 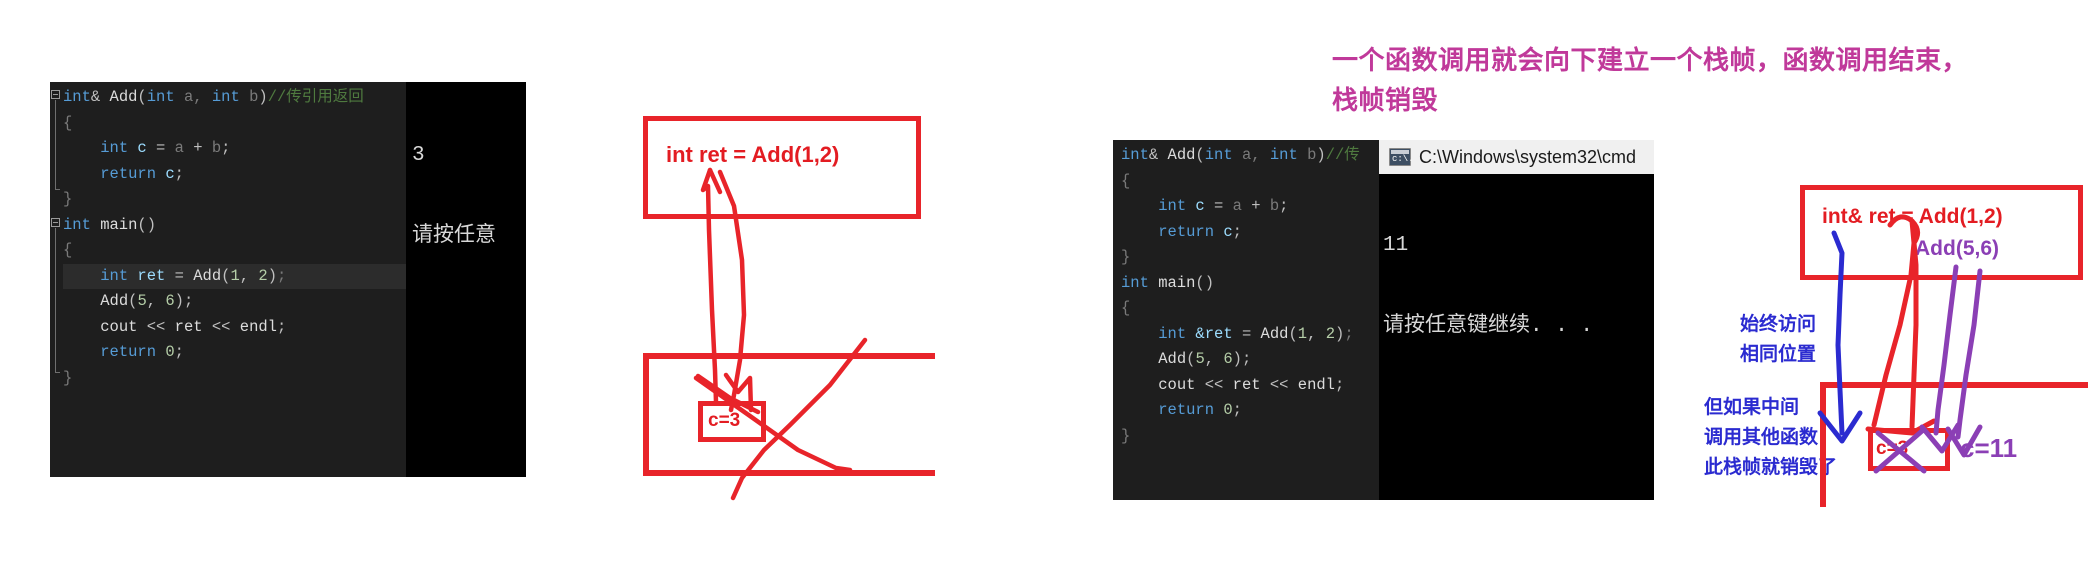 I want to click on headline-note: 一个函数调用就会向下建立一个栈帧，函数调用结束， 栈帧销毁, so click(x=1662, y=80).